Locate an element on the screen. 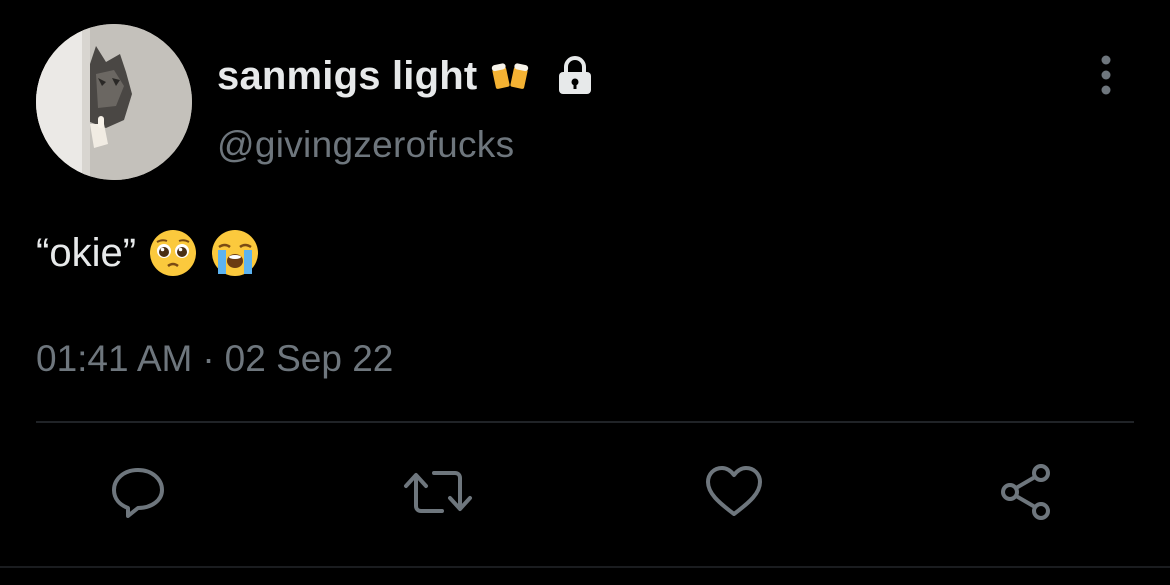 This screenshot has height=585, width=1170. avatar is located at coordinates (114, 102).